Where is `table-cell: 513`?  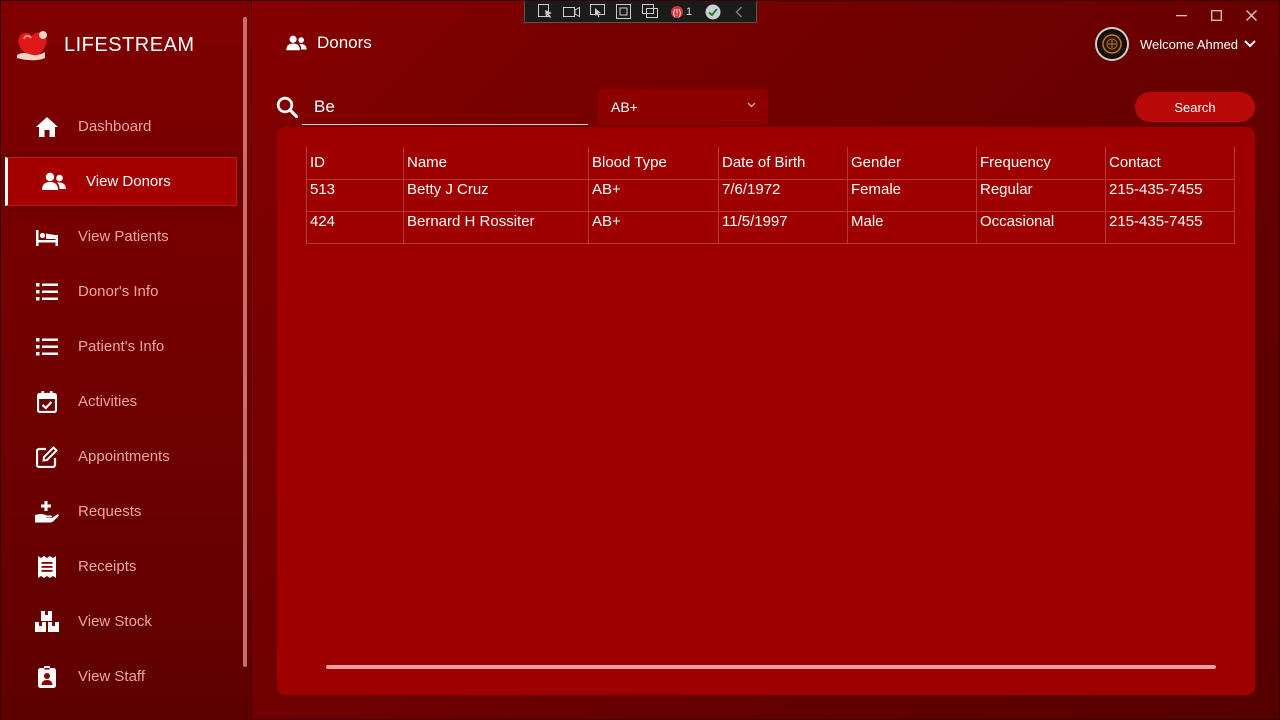
table-cell: 513 is located at coordinates (355, 195).